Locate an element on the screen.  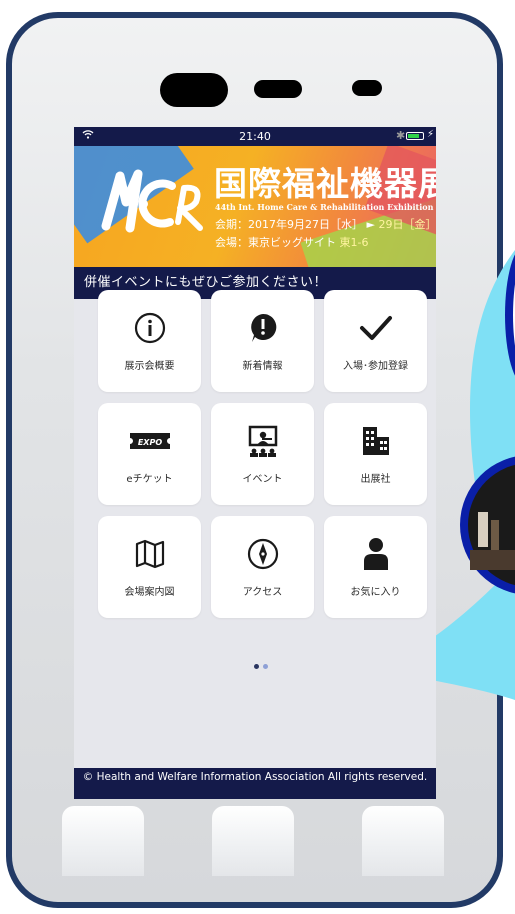
play-arrow-icon: ► is located at coordinates (370, 224).